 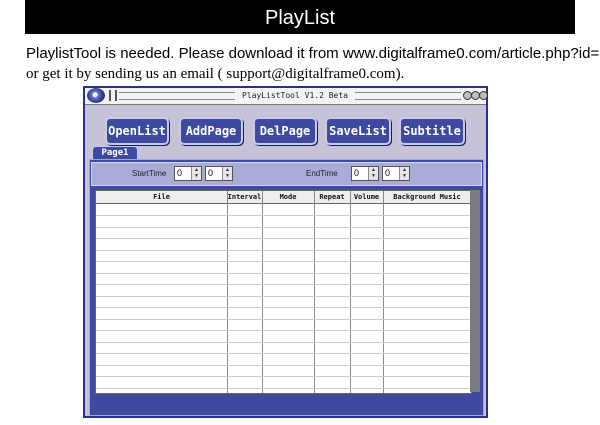 I want to click on page-banner: PlayList, so click(x=300, y=17).